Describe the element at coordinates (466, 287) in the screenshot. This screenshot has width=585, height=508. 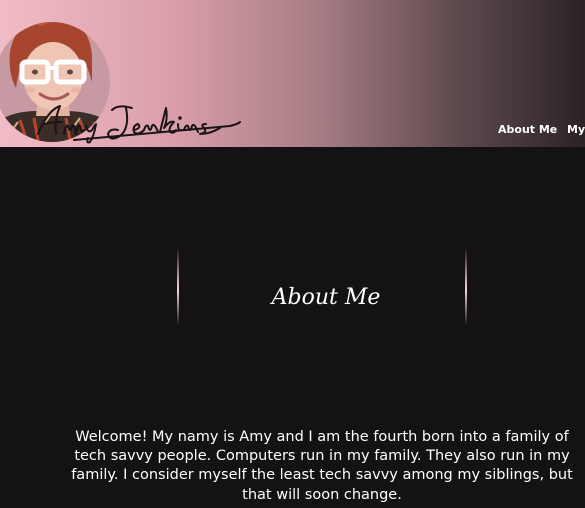
I see `right-divider` at that location.